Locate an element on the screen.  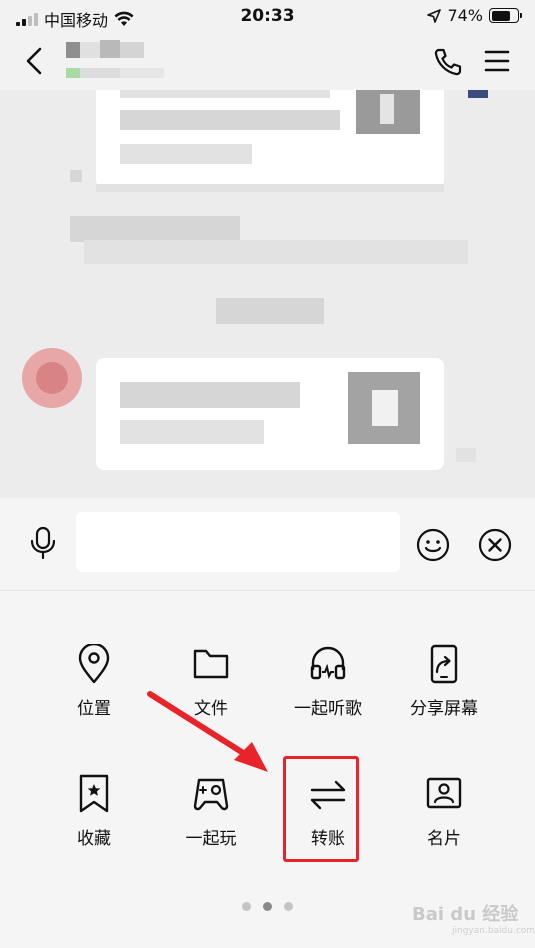
contact-status-redacted is located at coordinates (115, 73).